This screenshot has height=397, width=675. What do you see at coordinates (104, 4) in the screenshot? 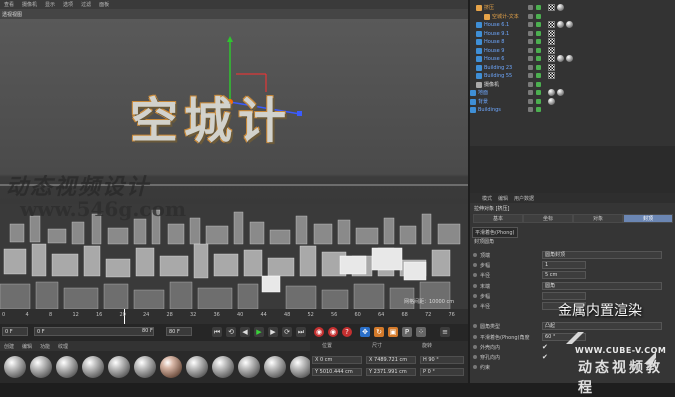
I see `menu-item: 面板` at bounding box center [104, 4].